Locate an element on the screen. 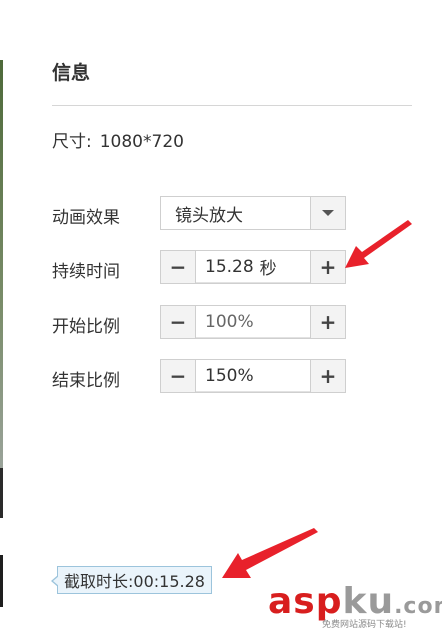 Image resolution: width=442 pixels, height=635 pixels. duration-increment-button: + is located at coordinates (327, 267).